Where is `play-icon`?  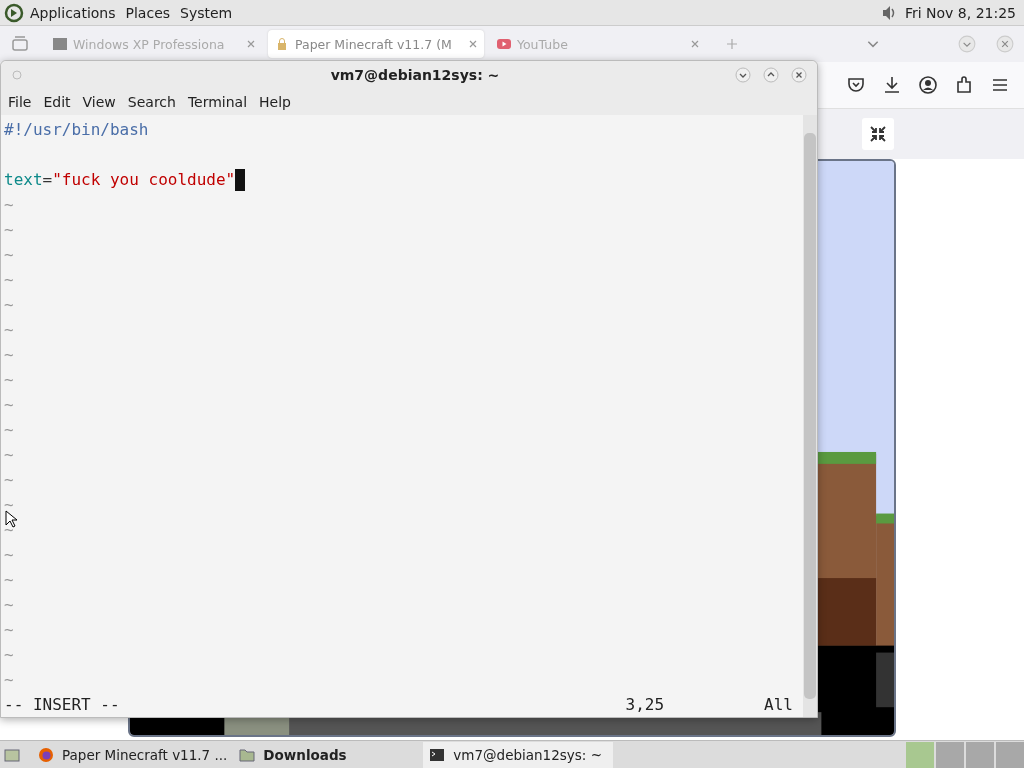
play-icon is located at coordinates (504, 44).